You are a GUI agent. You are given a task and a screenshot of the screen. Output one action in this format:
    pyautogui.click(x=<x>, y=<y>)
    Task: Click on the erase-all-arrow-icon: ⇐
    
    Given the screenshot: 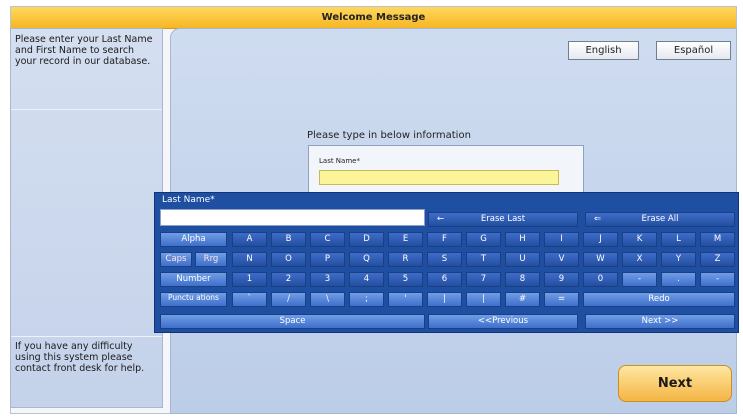 What is the action you would take?
    pyautogui.click(x=598, y=219)
    